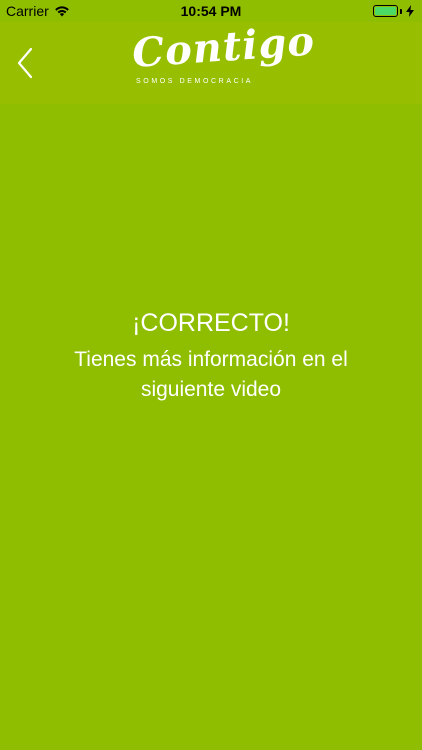  I want to click on navigation-bar: Contigo SOMOS DEMOCRACIA, so click(211, 60).